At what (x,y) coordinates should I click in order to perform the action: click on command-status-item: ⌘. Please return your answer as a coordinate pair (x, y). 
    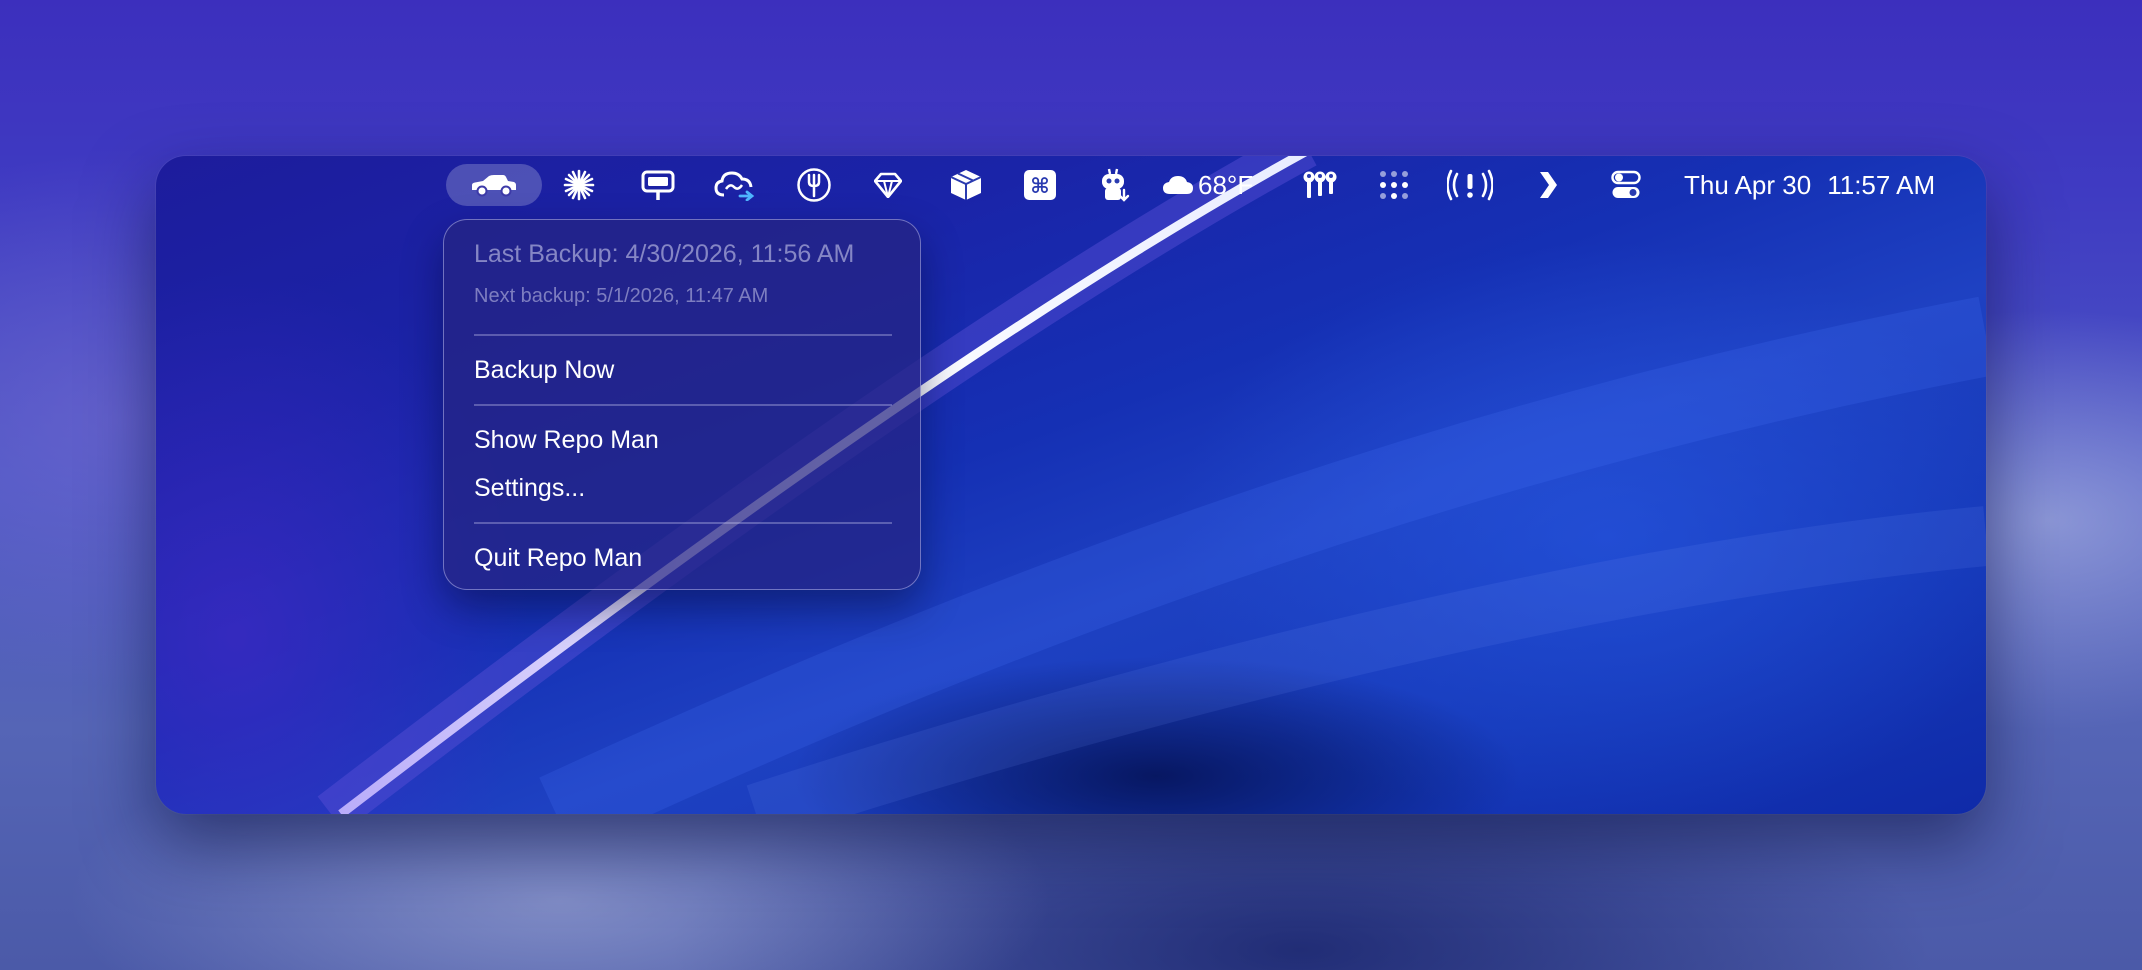
    Looking at the image, I should click on (1040, 185).